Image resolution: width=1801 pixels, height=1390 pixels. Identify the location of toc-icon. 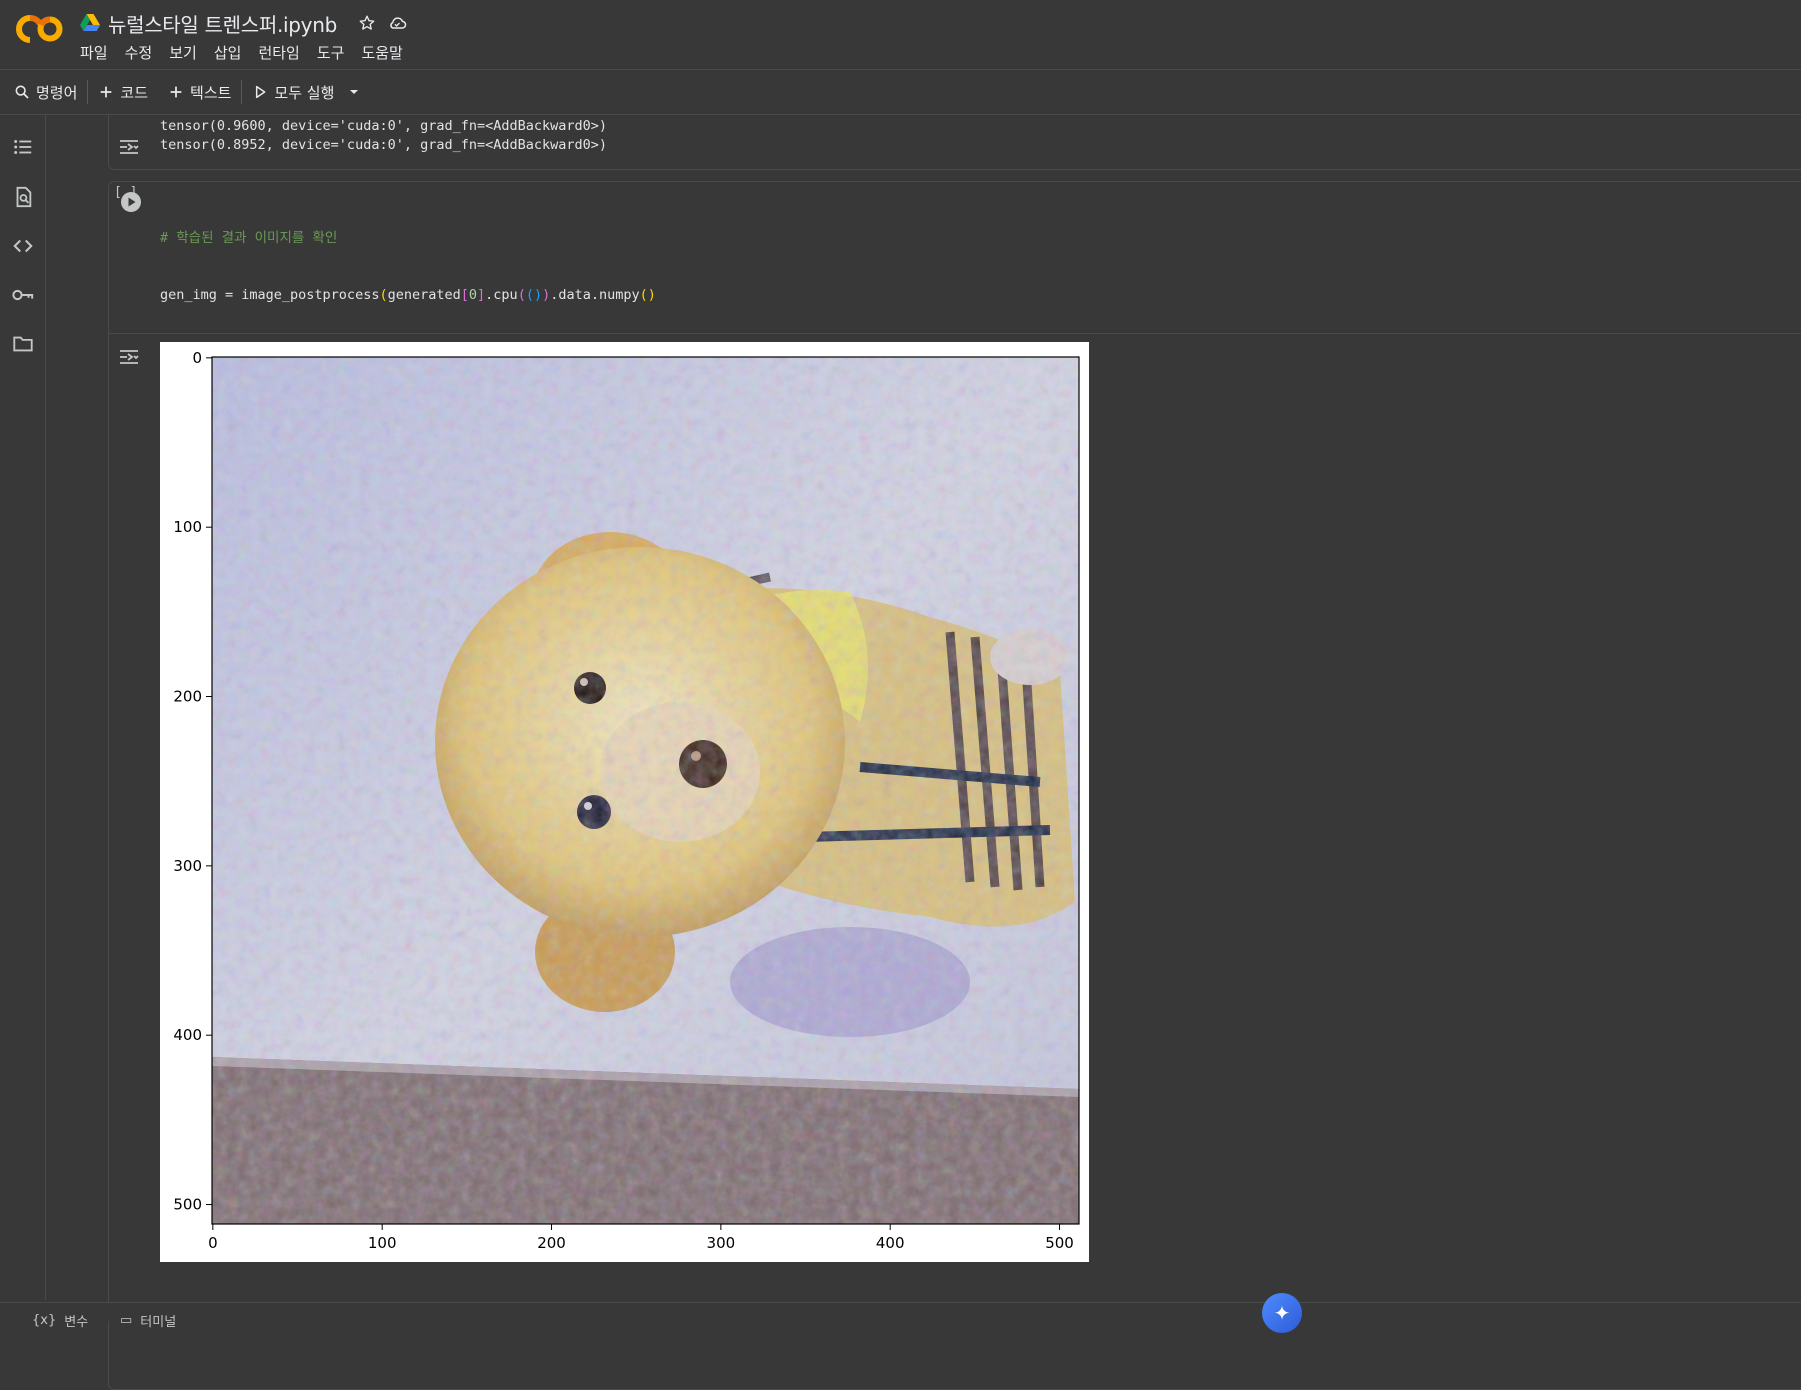
(23, 147).